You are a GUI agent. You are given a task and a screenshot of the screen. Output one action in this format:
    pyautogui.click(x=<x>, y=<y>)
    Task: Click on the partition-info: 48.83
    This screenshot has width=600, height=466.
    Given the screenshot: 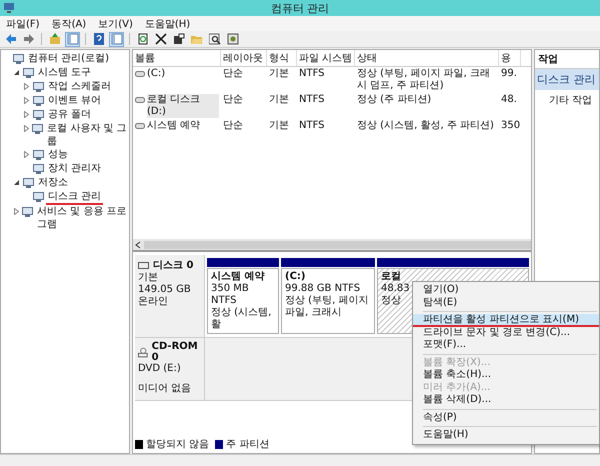 What is the action you would take?
    pyautogui.click(x=395, y=289)
    